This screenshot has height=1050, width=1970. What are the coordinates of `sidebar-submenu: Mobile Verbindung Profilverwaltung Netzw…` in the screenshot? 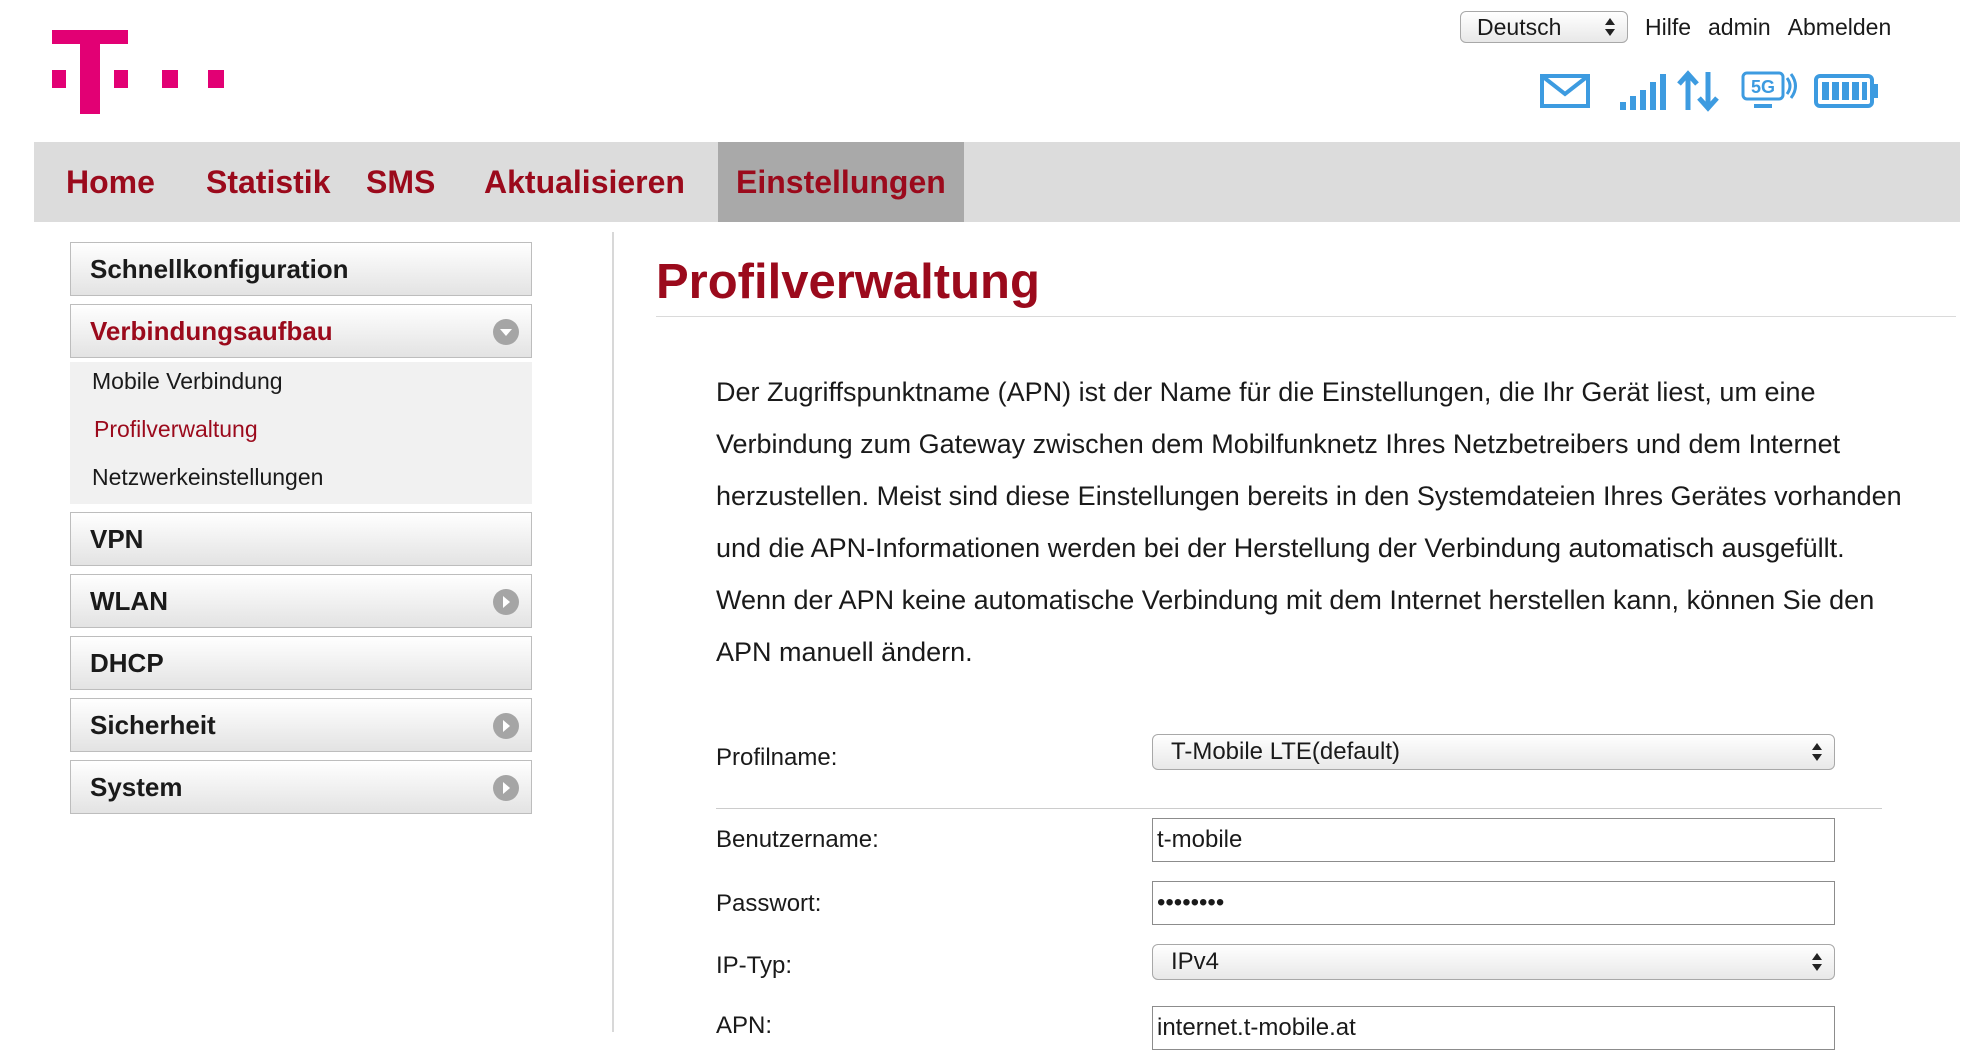 It's located at (301, 433).